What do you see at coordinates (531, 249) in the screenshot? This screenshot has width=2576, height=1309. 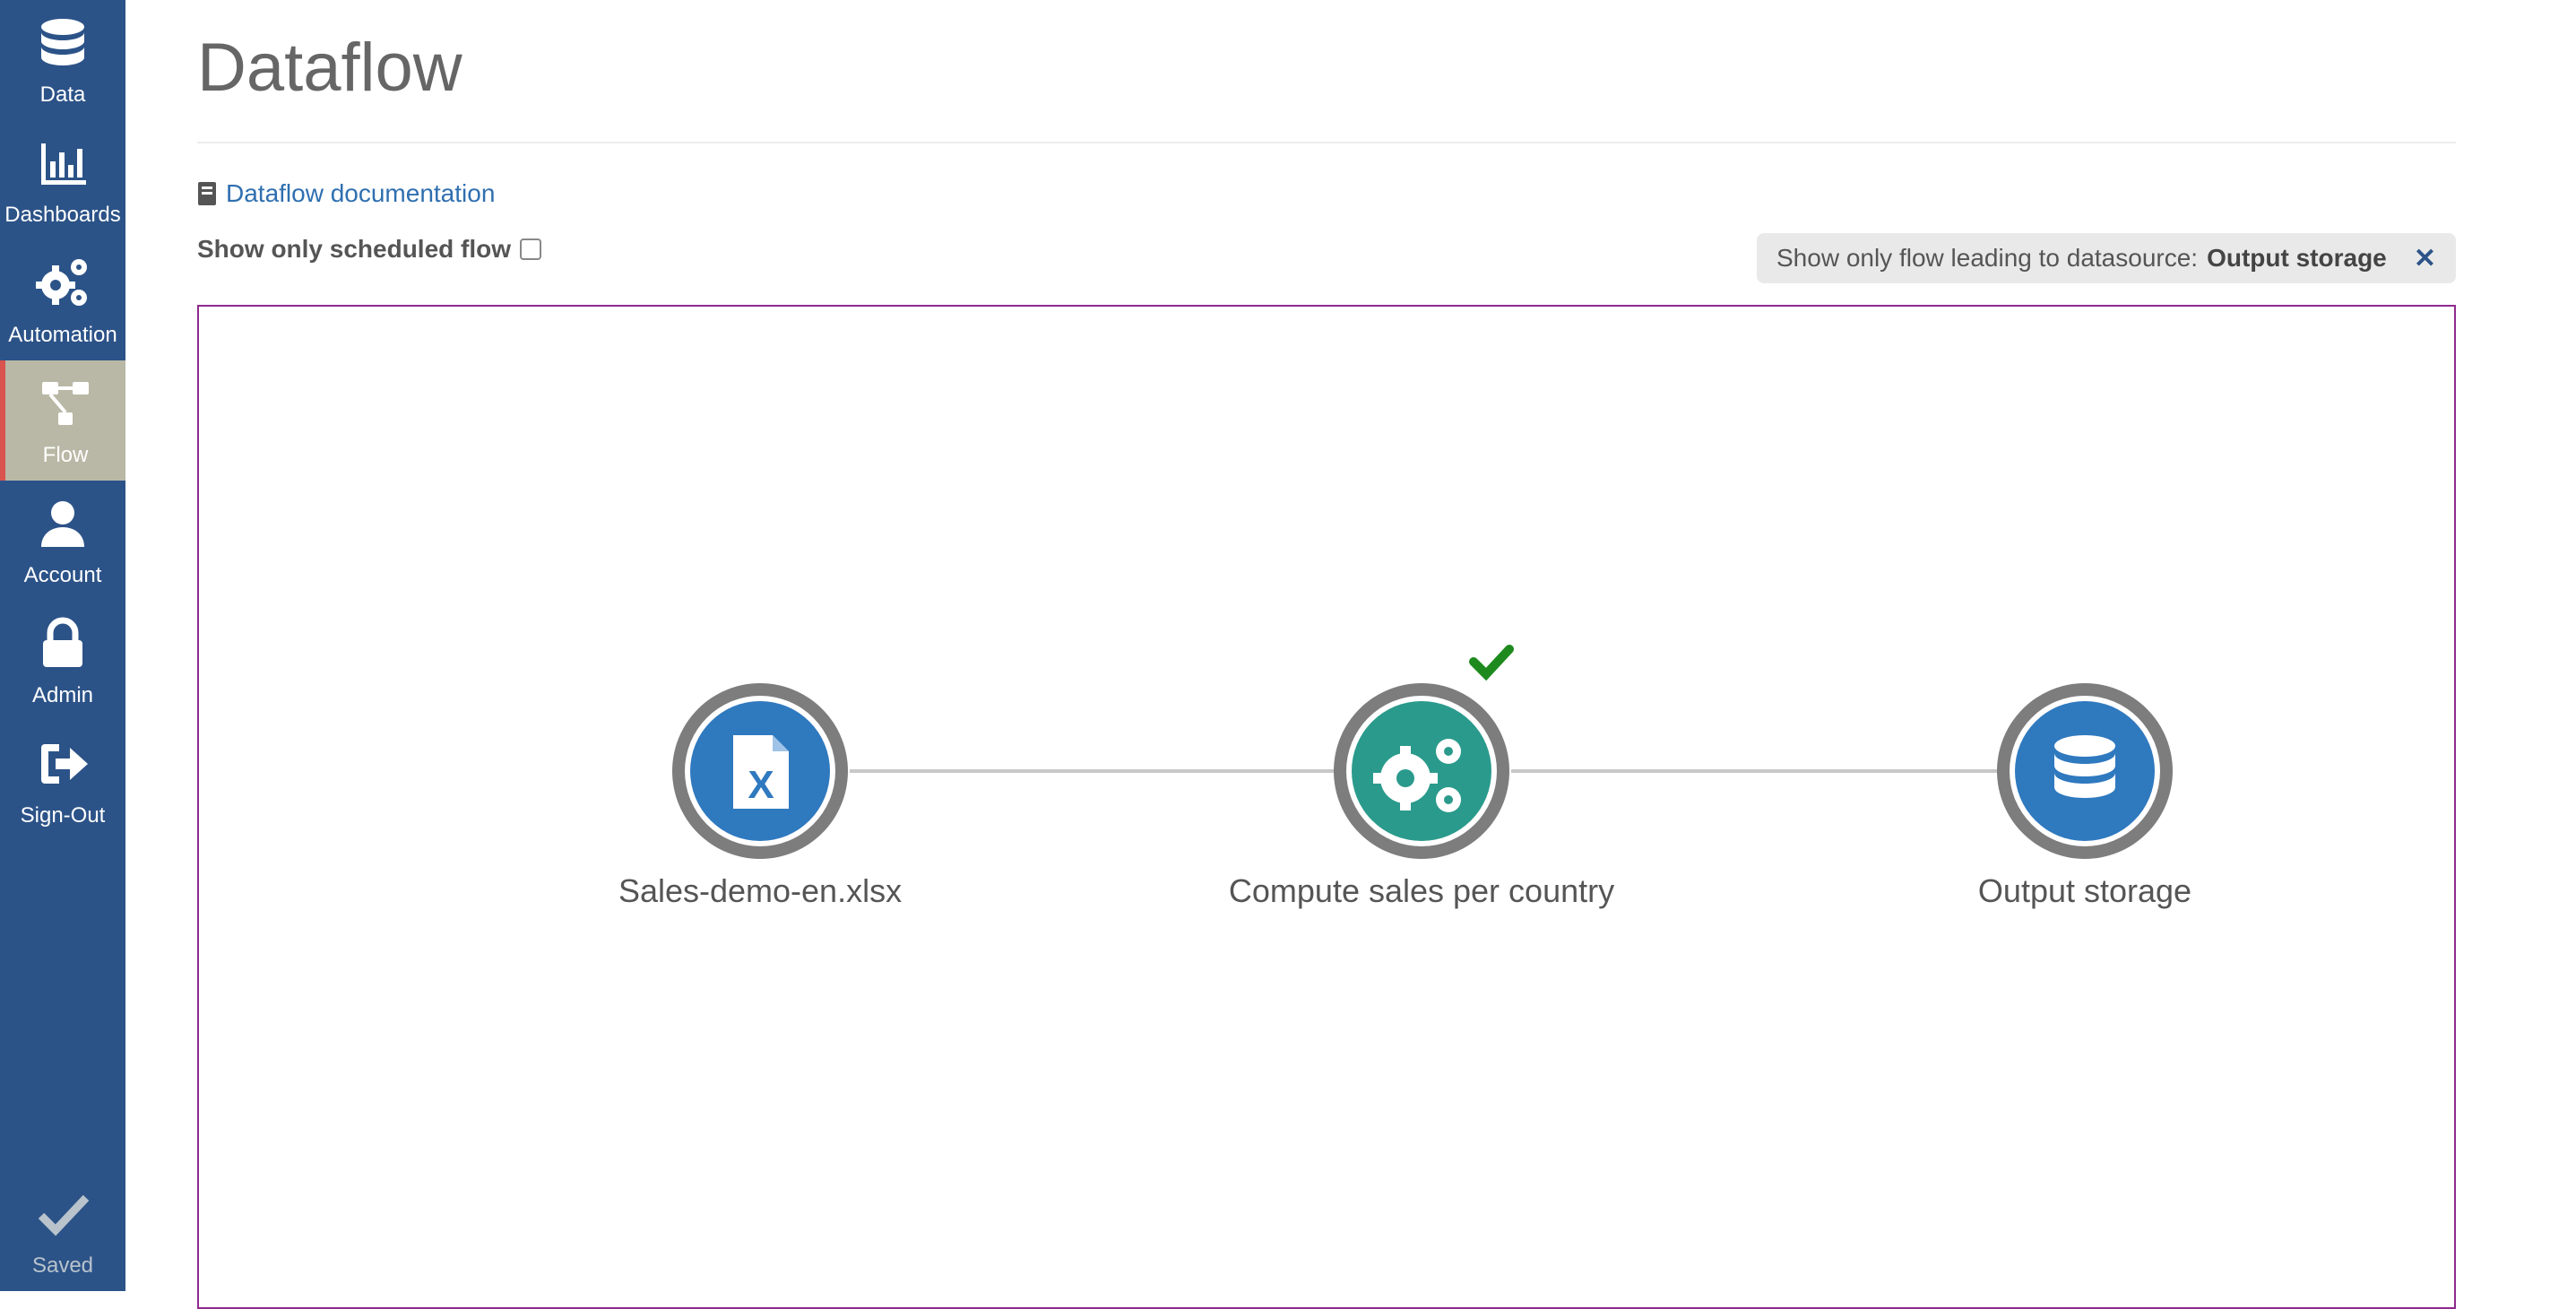 I see `scheduled-flow-checkbox` at bounding box center [531, 249].